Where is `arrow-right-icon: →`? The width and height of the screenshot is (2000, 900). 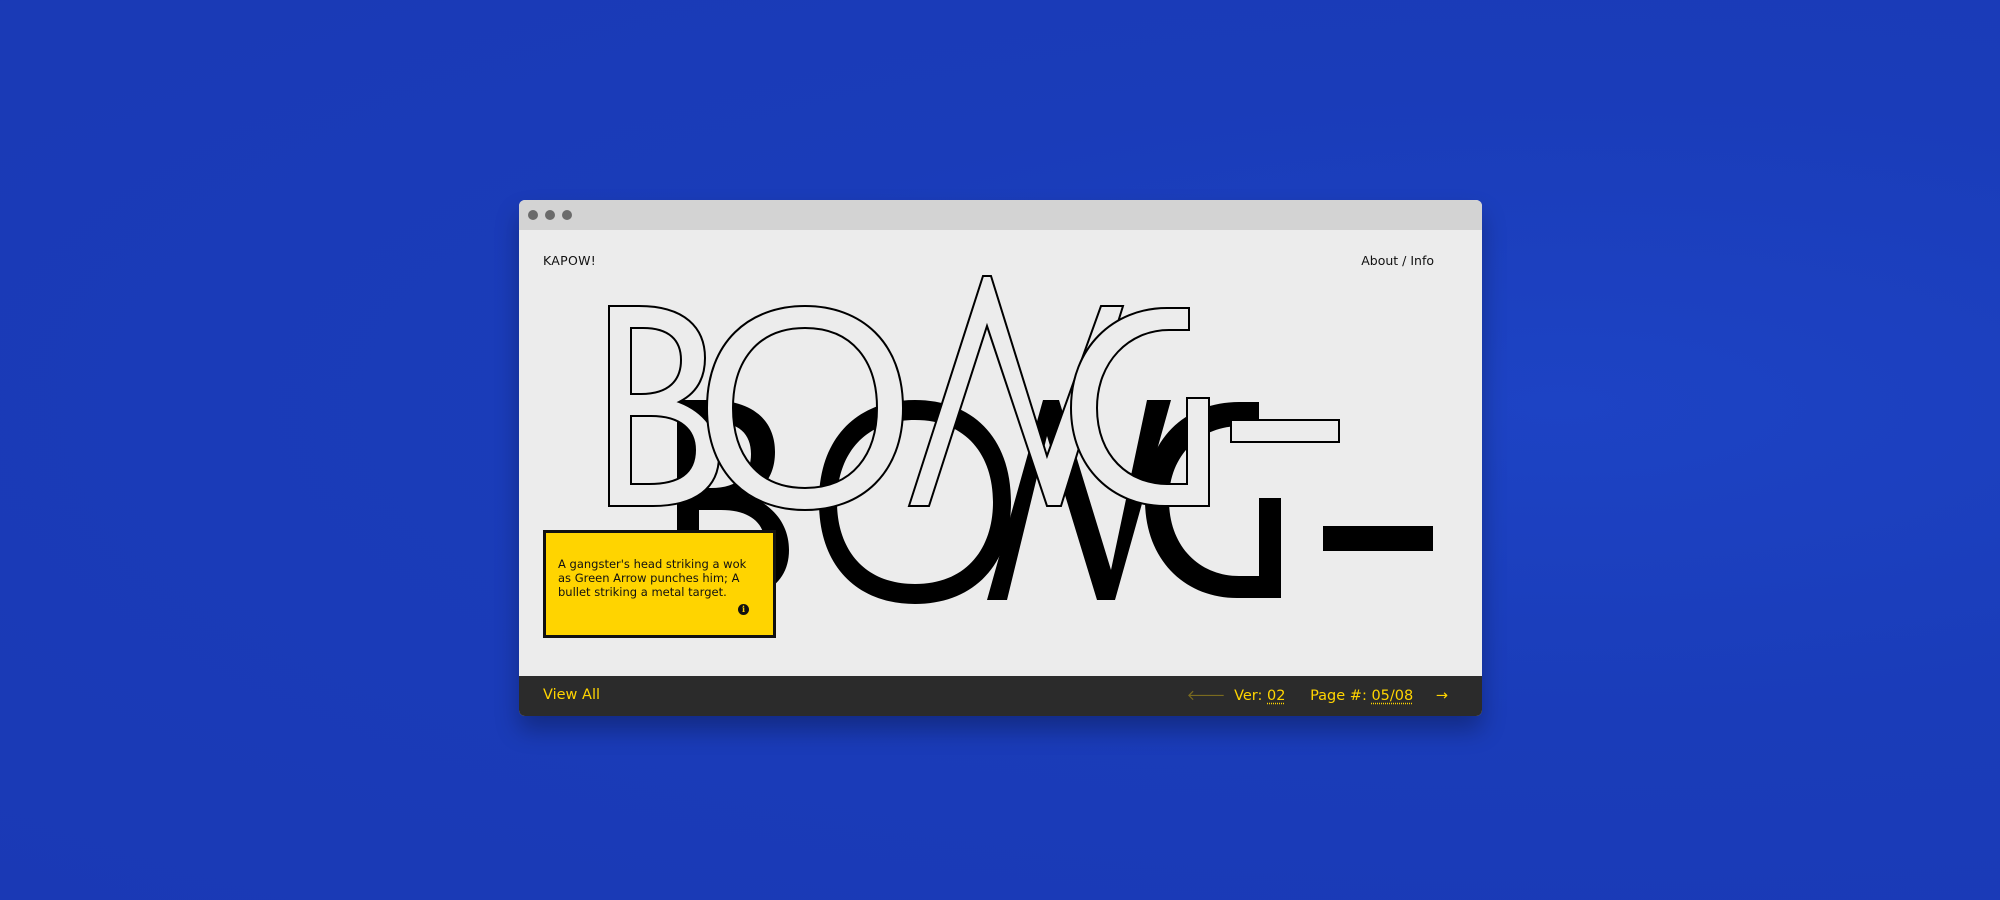
arrow-right-icon: → is located at coordinates (1442, 696).